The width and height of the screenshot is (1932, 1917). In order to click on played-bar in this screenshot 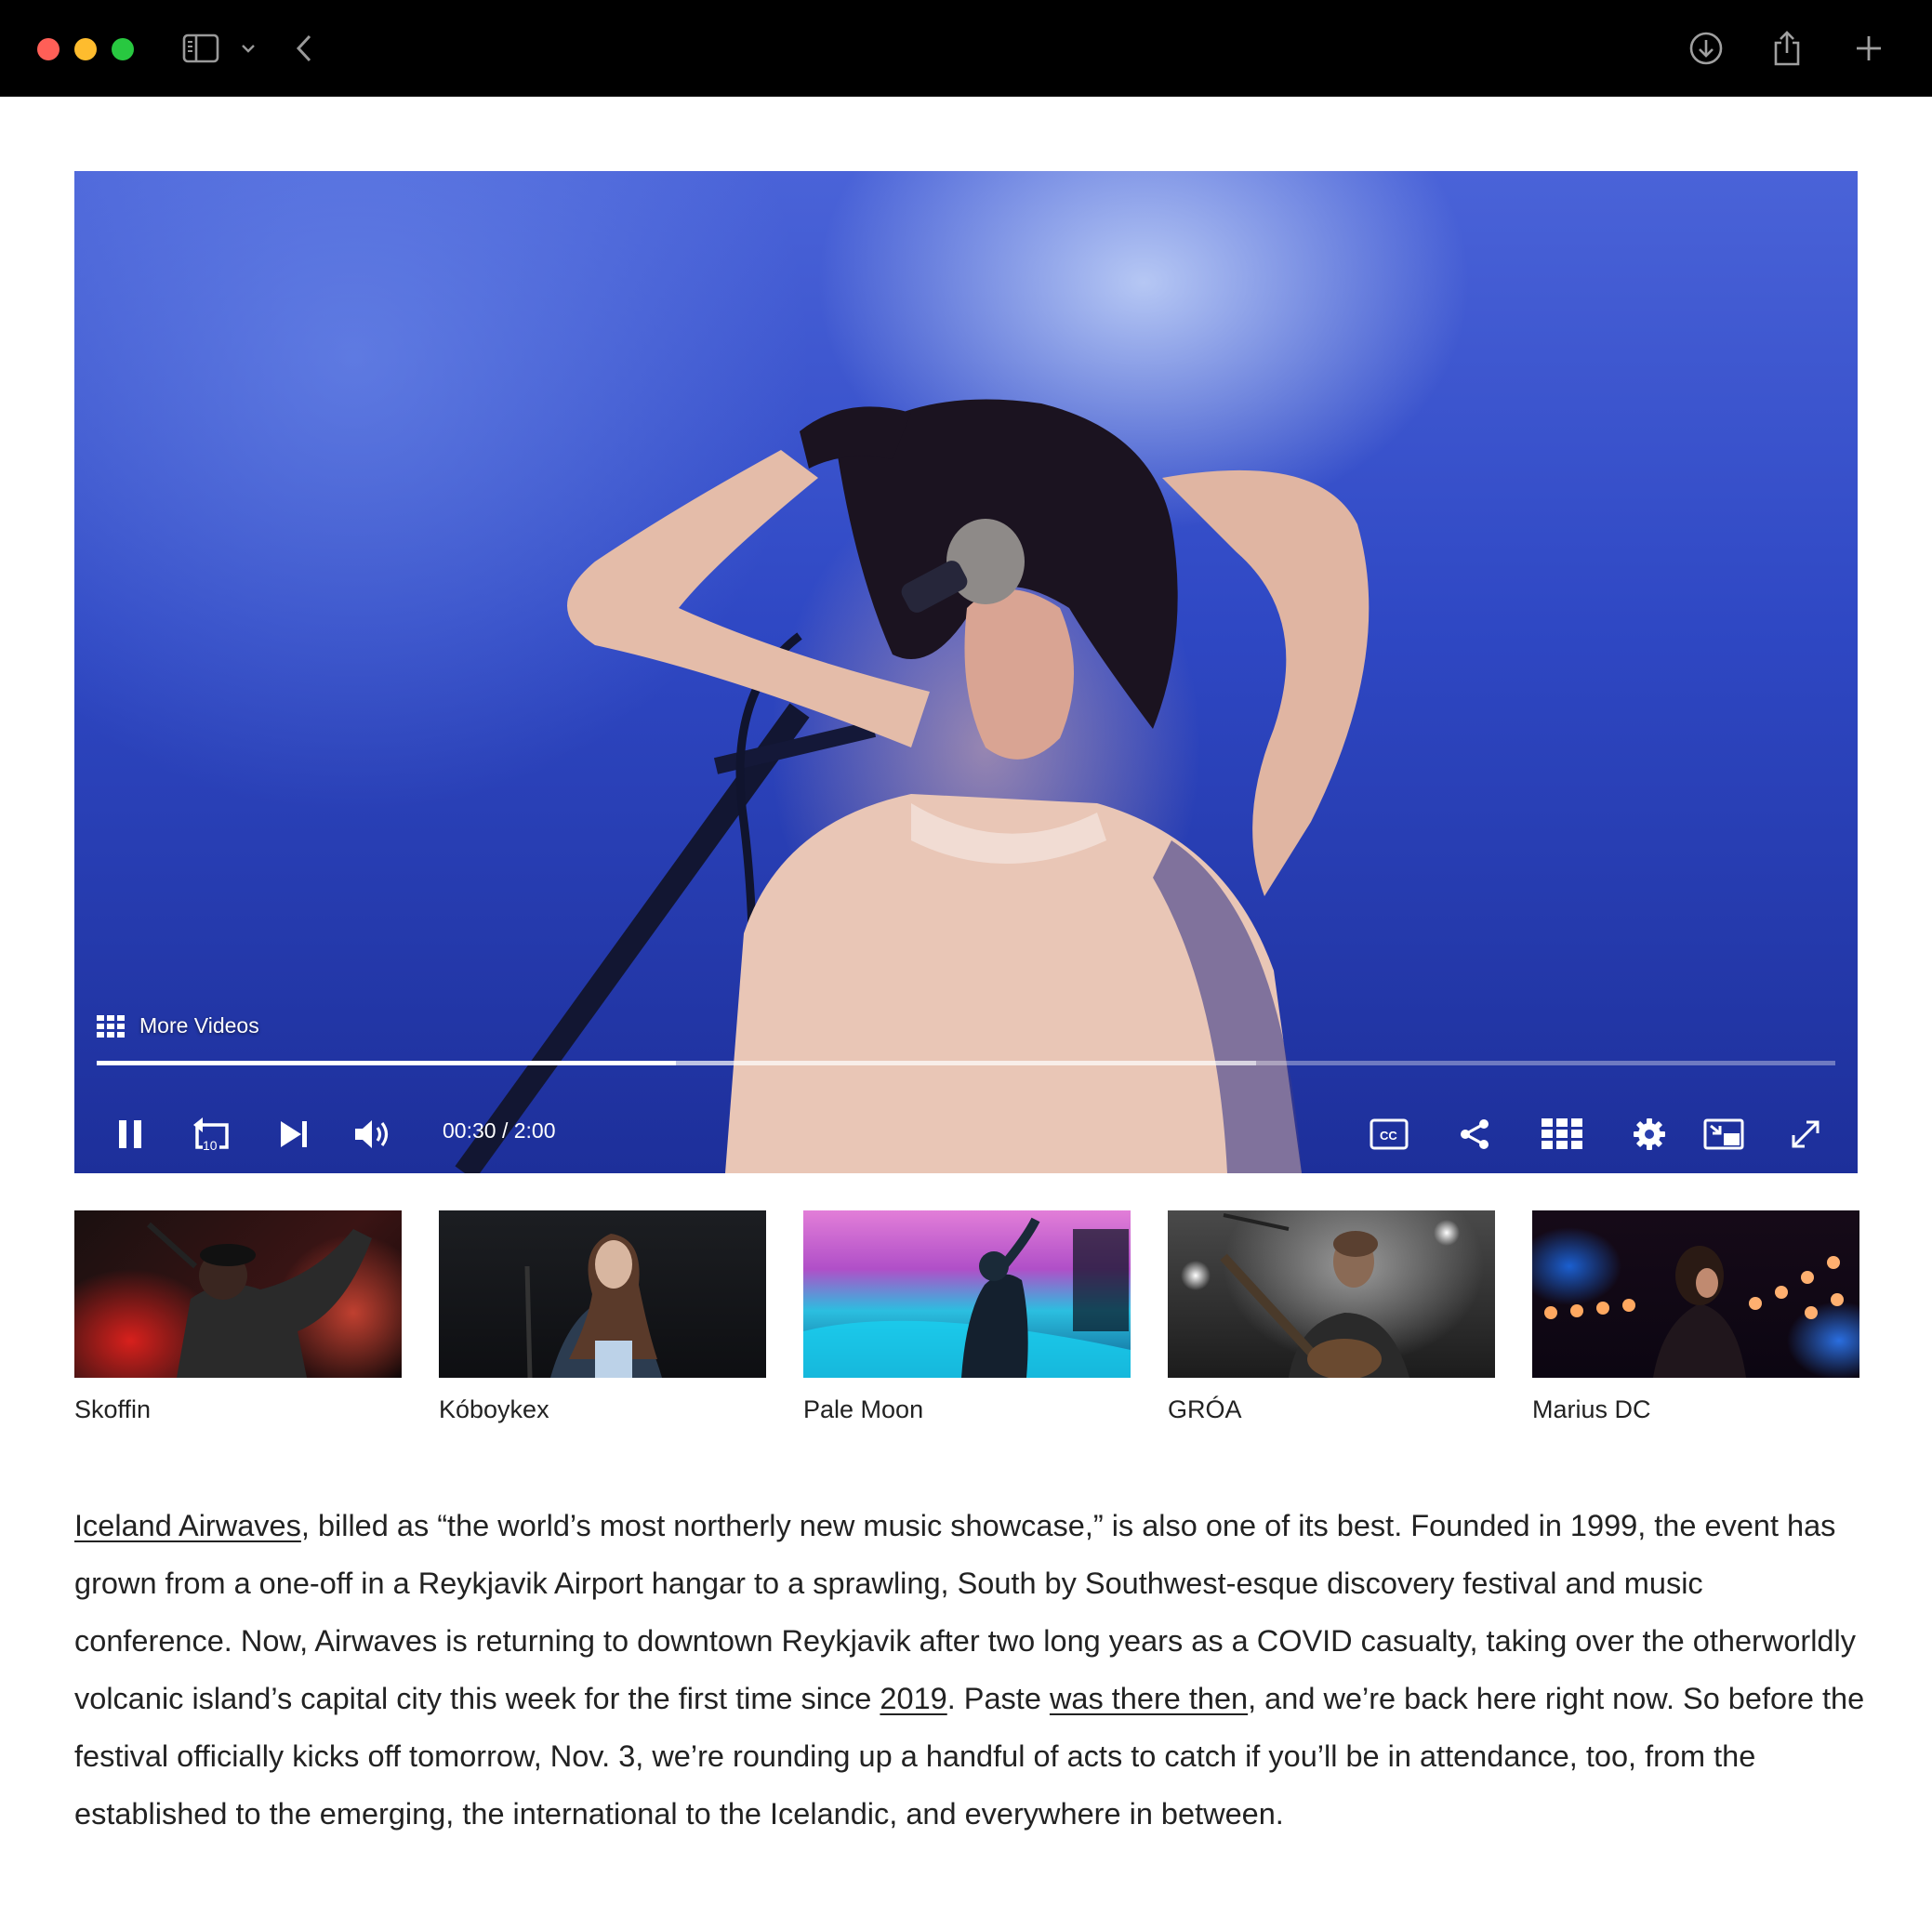, I will do `click(386, 1063)`.